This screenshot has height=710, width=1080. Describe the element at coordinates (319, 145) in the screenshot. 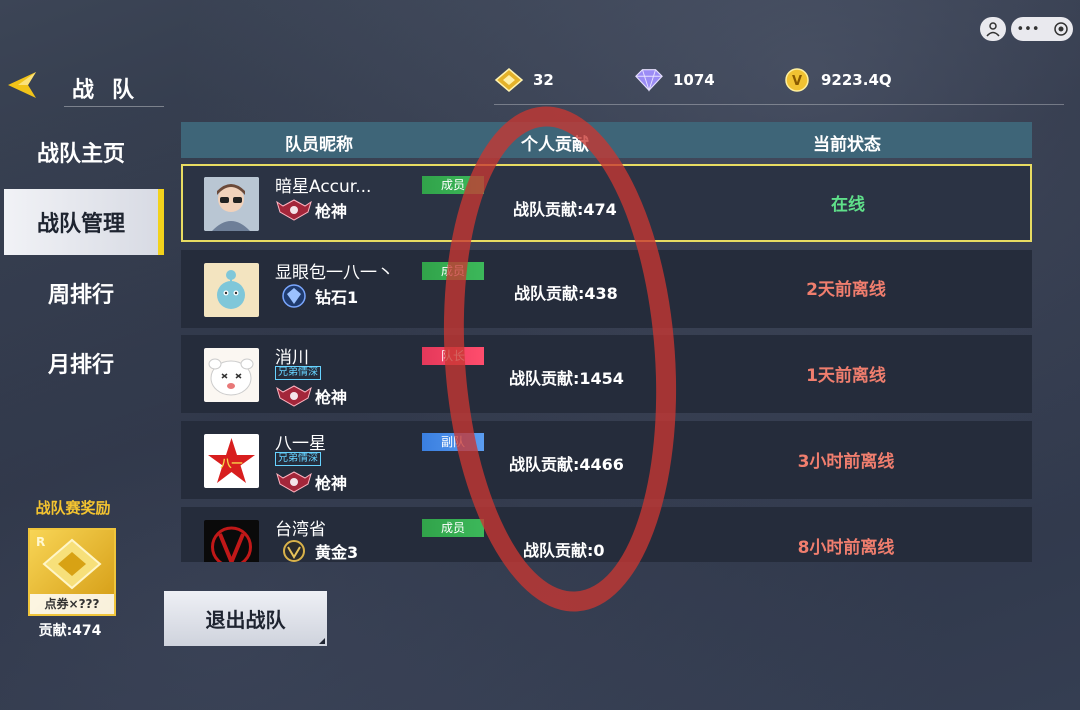

I see `column-header-nickname: 队员昵称` at that location.